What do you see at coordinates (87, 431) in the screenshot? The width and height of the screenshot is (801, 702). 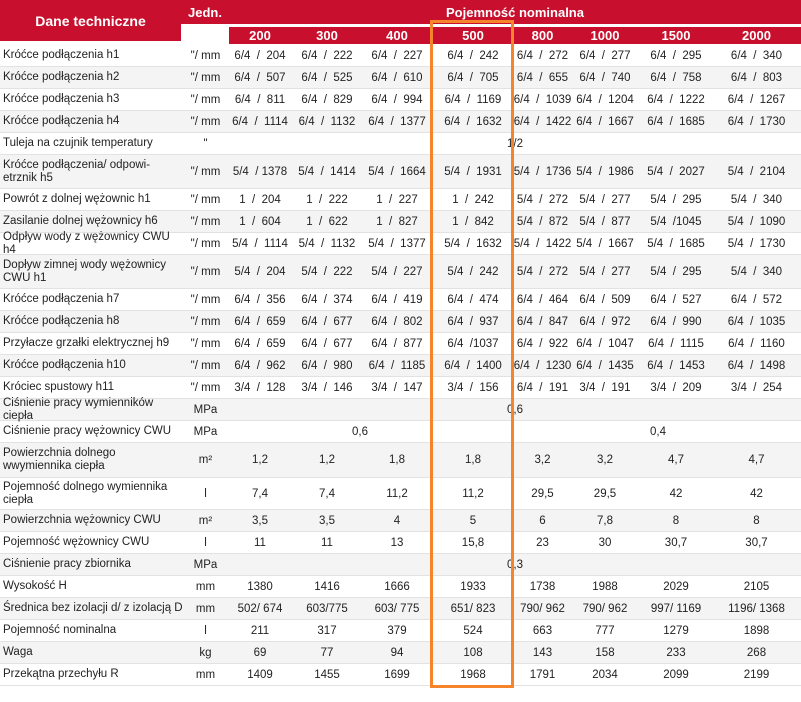 I see `row-label: Ciśnienie pracy wężownicy CWU` at bounding box center [87, 431].